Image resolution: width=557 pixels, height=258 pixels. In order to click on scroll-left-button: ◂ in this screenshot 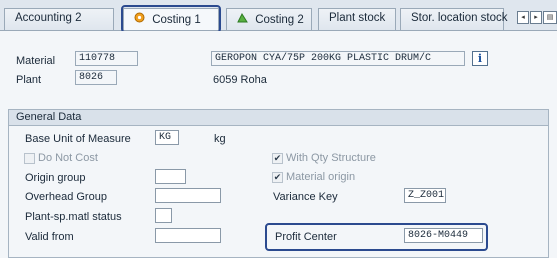, I will do `click(523, 17)`.